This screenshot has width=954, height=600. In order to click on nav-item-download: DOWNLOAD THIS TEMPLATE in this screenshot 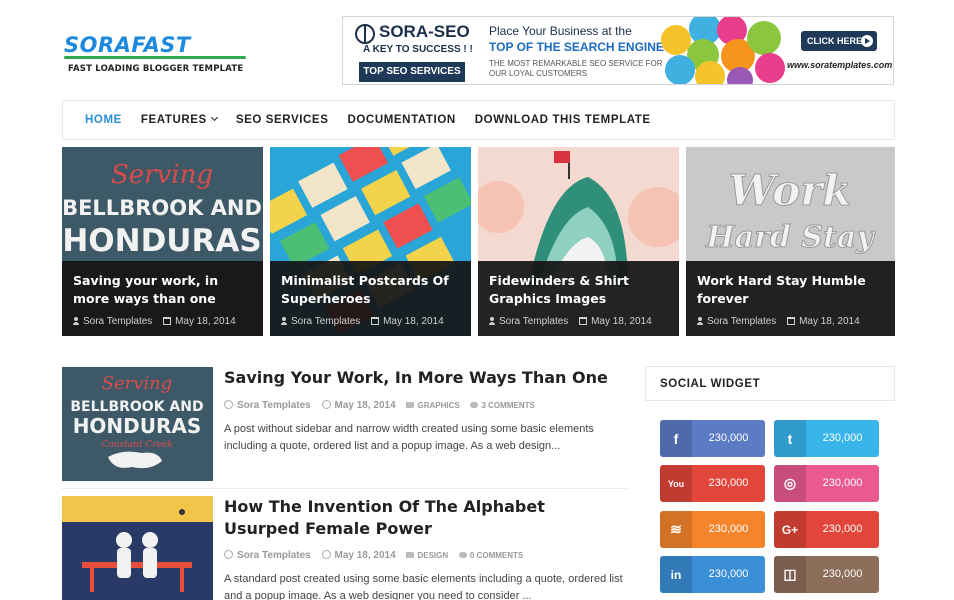, I will do `click(563, 120)`.